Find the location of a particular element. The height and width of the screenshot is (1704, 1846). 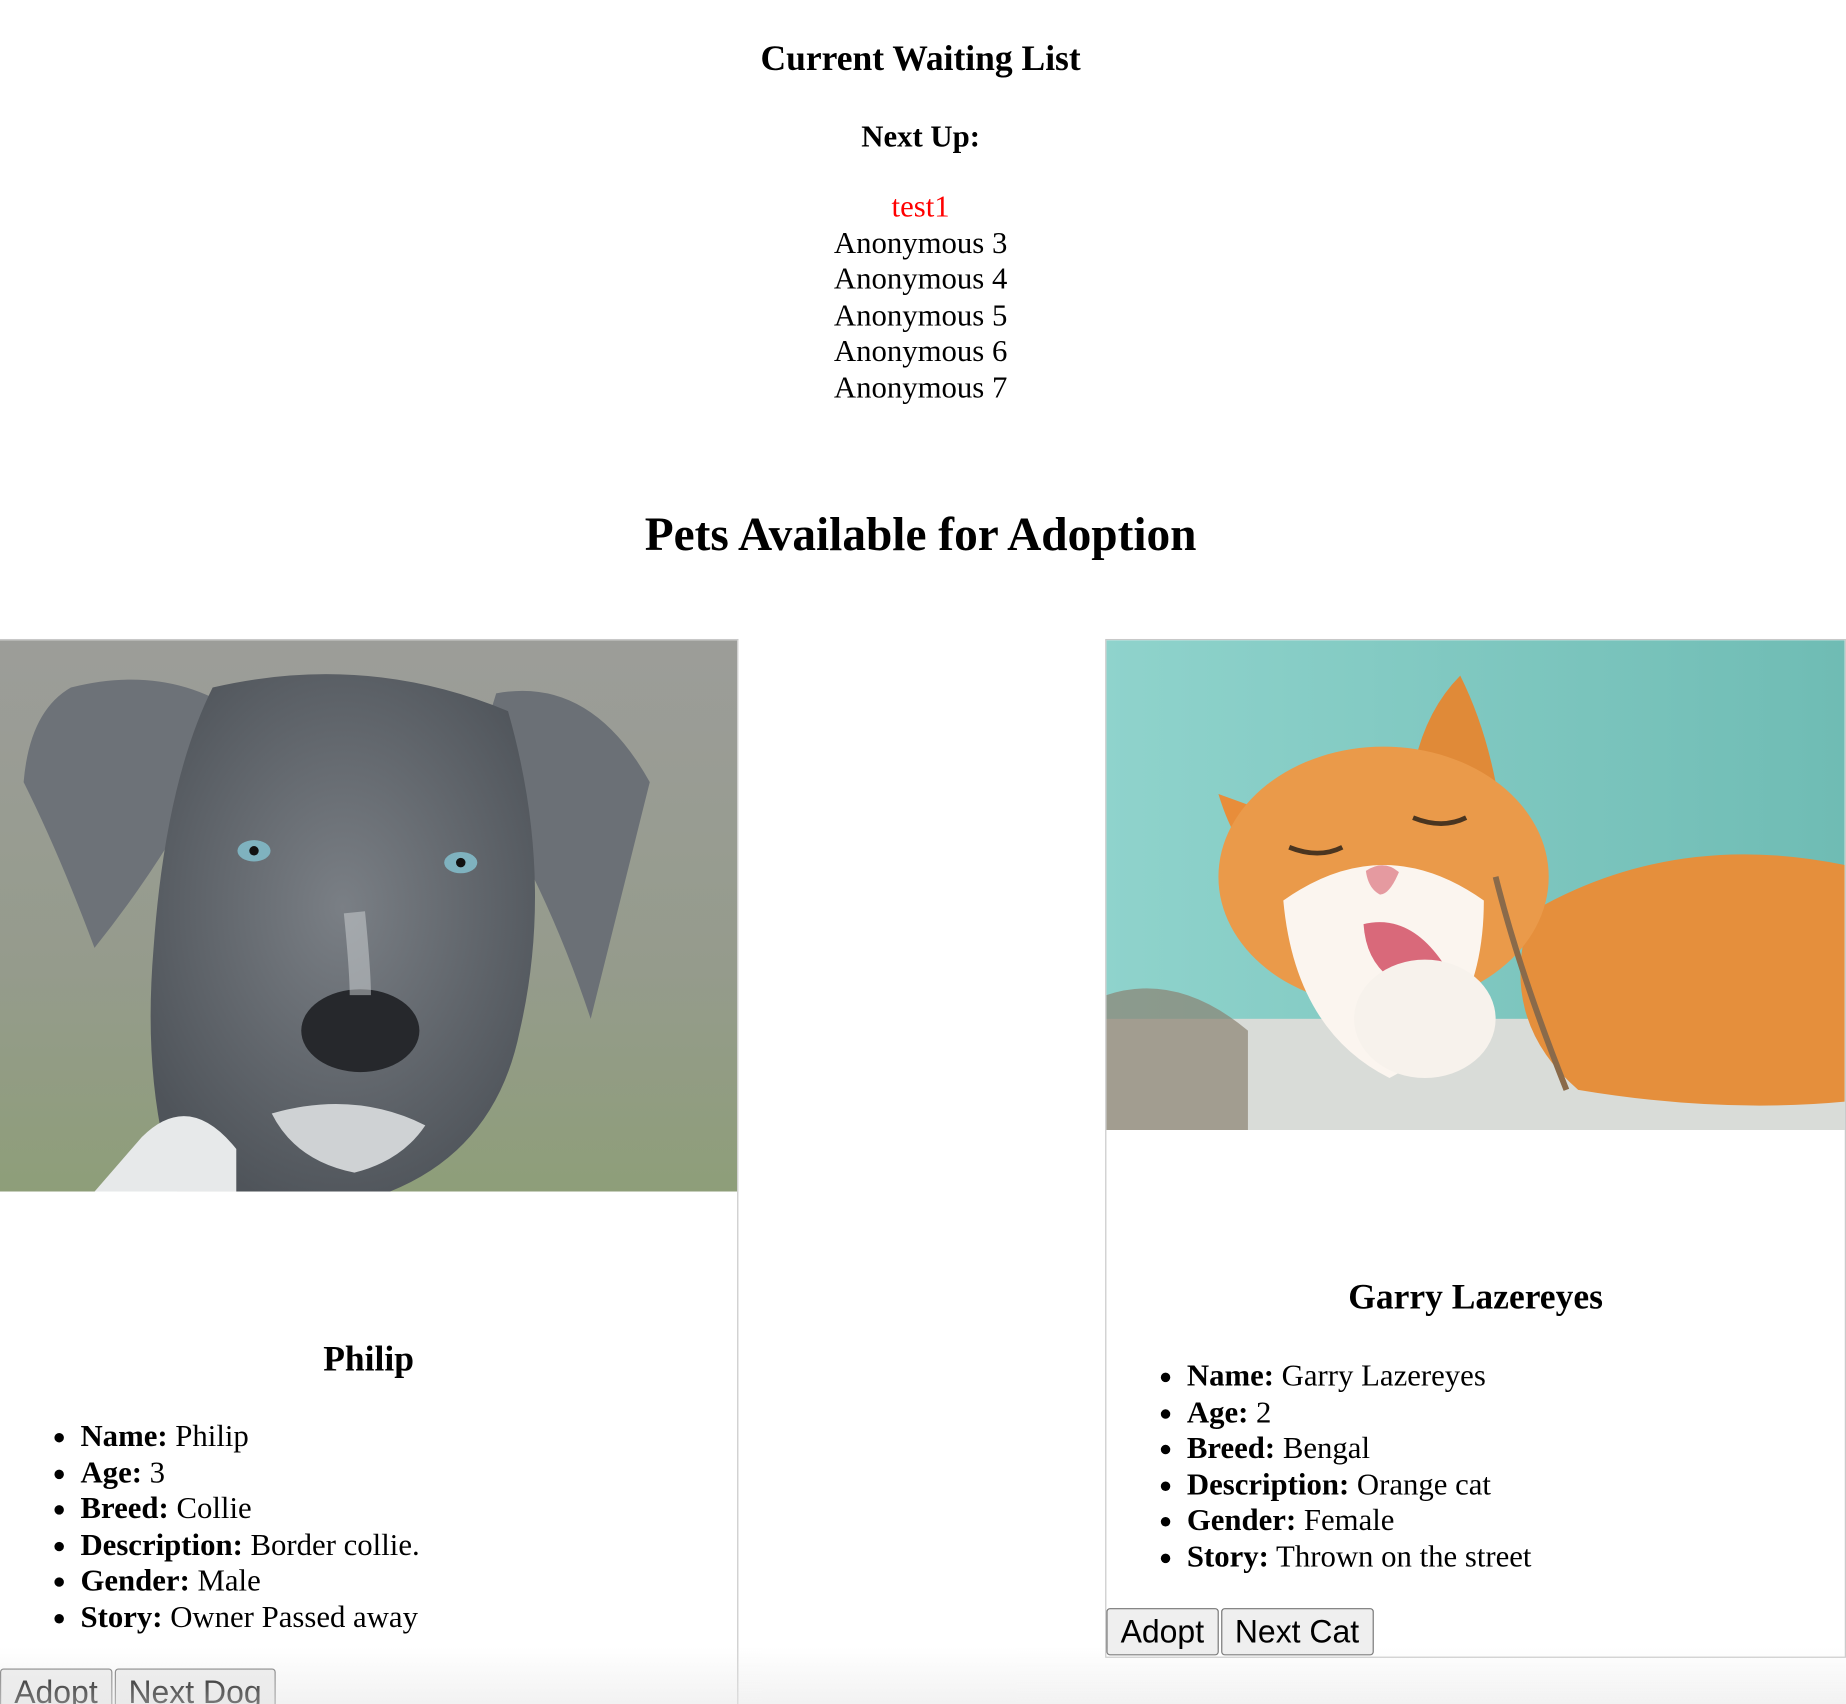

cat-fact-breed: Breed: Bengal is located at coordinates (1359, 1449).